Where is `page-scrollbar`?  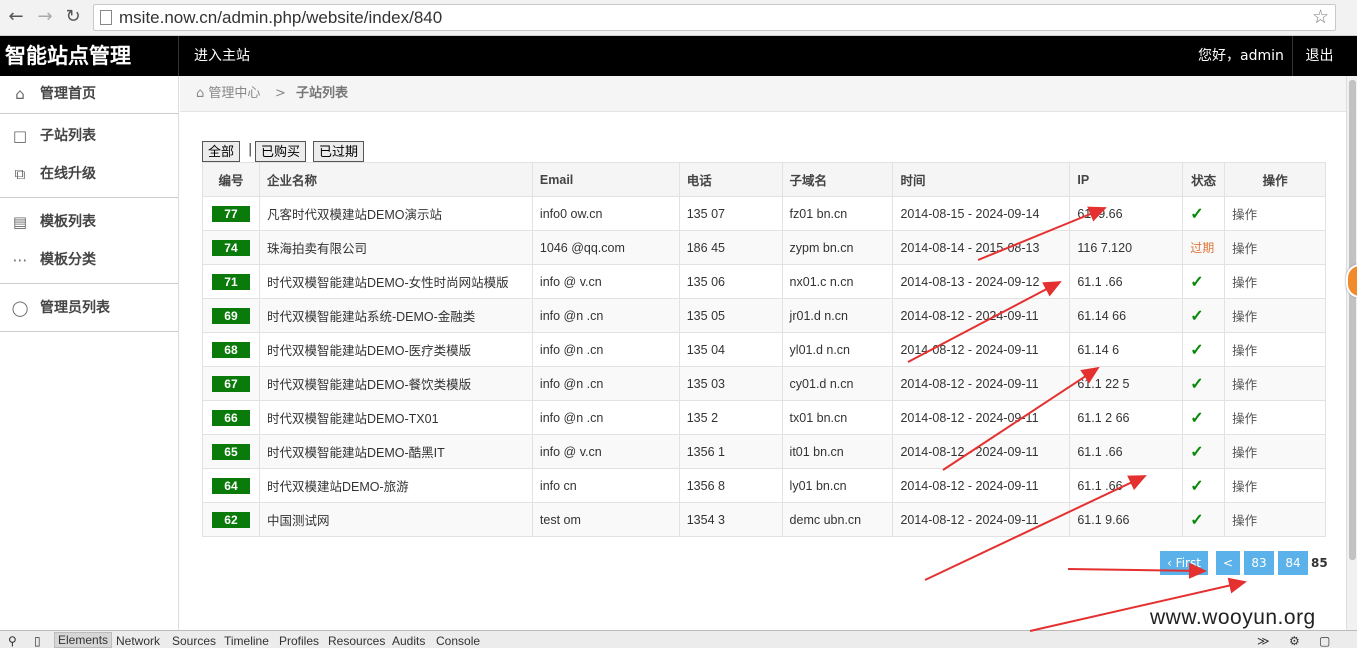 page-scrollbar is located at coordinates (1351, 353).